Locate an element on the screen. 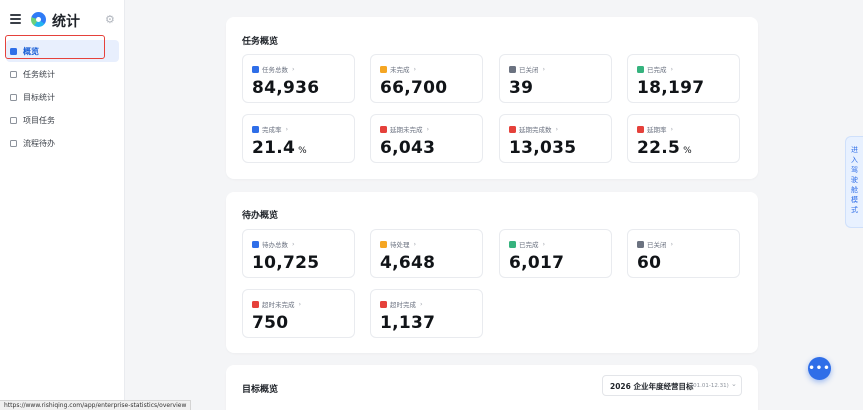 The width and height of the screenshot is (863, 410). stat-tile: 待处理 › 4,648 is located at coordinates (426, 253).